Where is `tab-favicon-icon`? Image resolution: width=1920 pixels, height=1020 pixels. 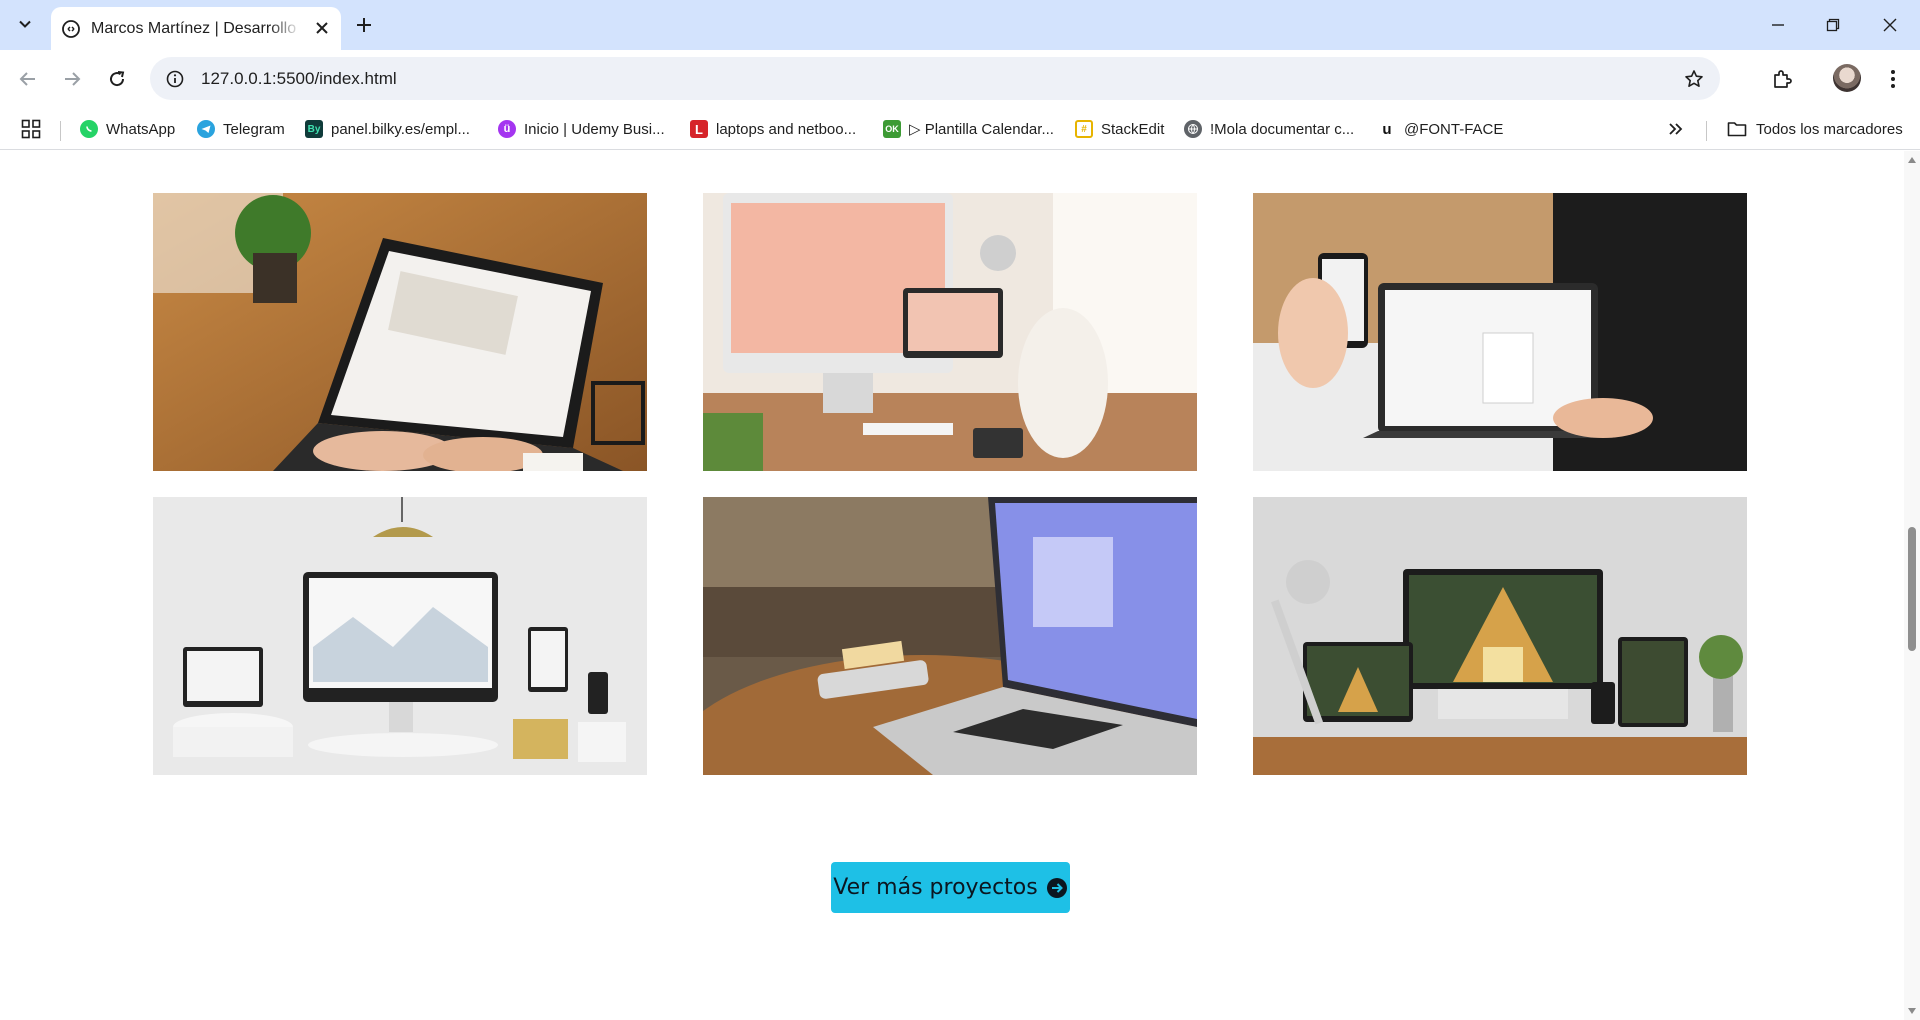 tab-favicon-icon is located at coordinates (71, 29).